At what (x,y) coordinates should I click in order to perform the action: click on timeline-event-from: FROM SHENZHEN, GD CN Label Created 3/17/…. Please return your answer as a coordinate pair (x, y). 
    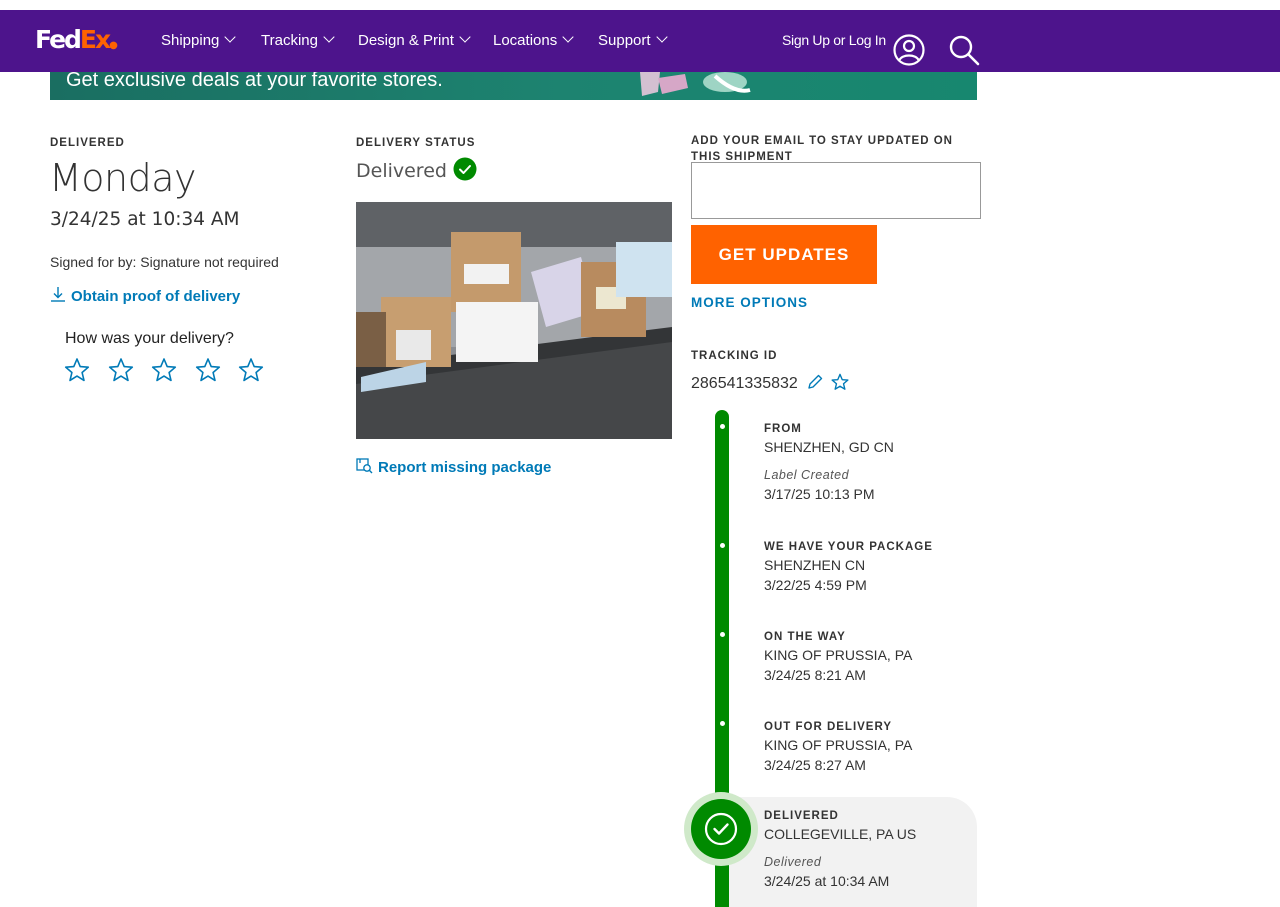
    Looking at the image, I should click on (829, 462).